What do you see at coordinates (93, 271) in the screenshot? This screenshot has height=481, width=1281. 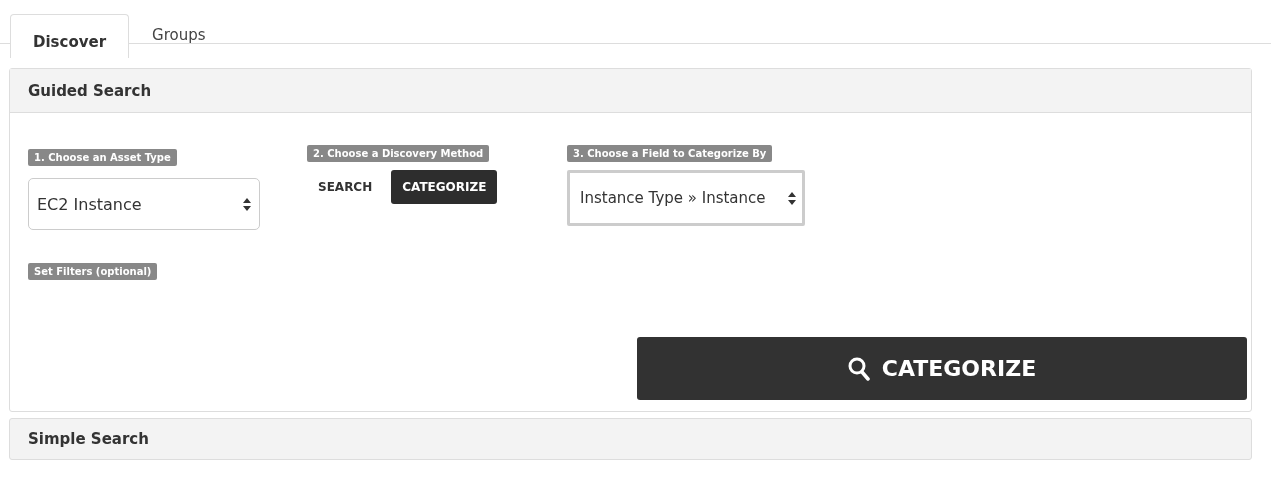 I see `filters-label: Set Filters (optional)` at bounding box center [93, 271].